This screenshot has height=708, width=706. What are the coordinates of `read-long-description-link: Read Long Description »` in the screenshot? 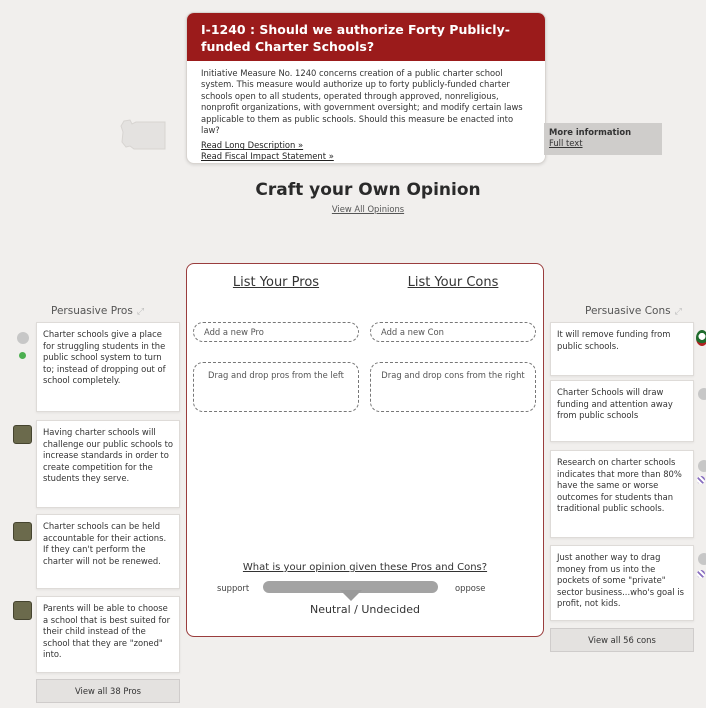 It's located at (366, 145).